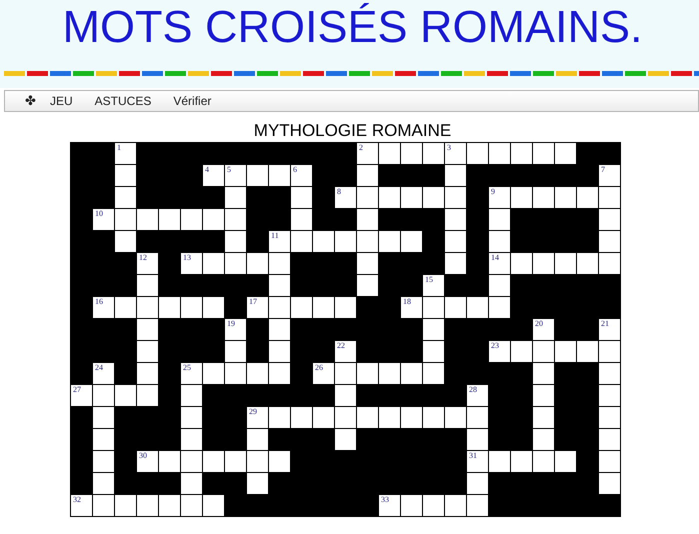  I want to click on crossword-cell: 3, so click(455, 153).